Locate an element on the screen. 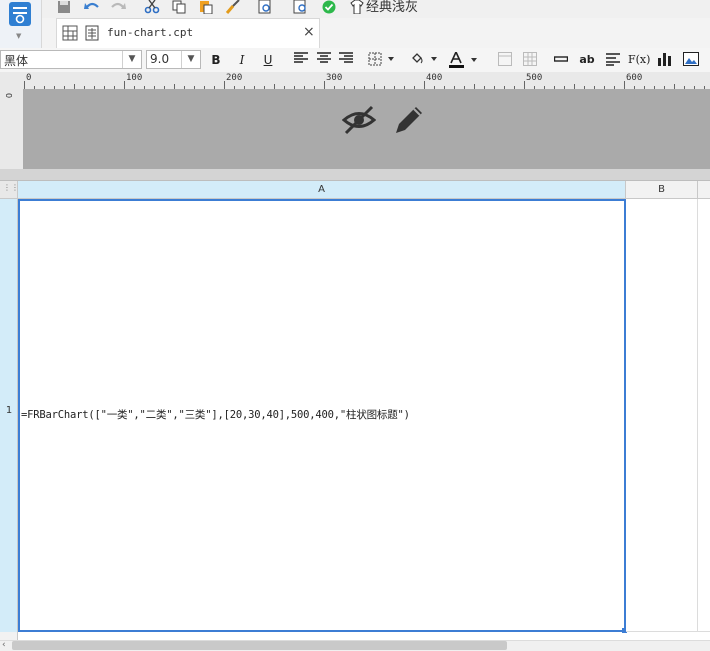 This screenshot has height=651, width=710. merge-cells-button is located at coordinates (505, 60).